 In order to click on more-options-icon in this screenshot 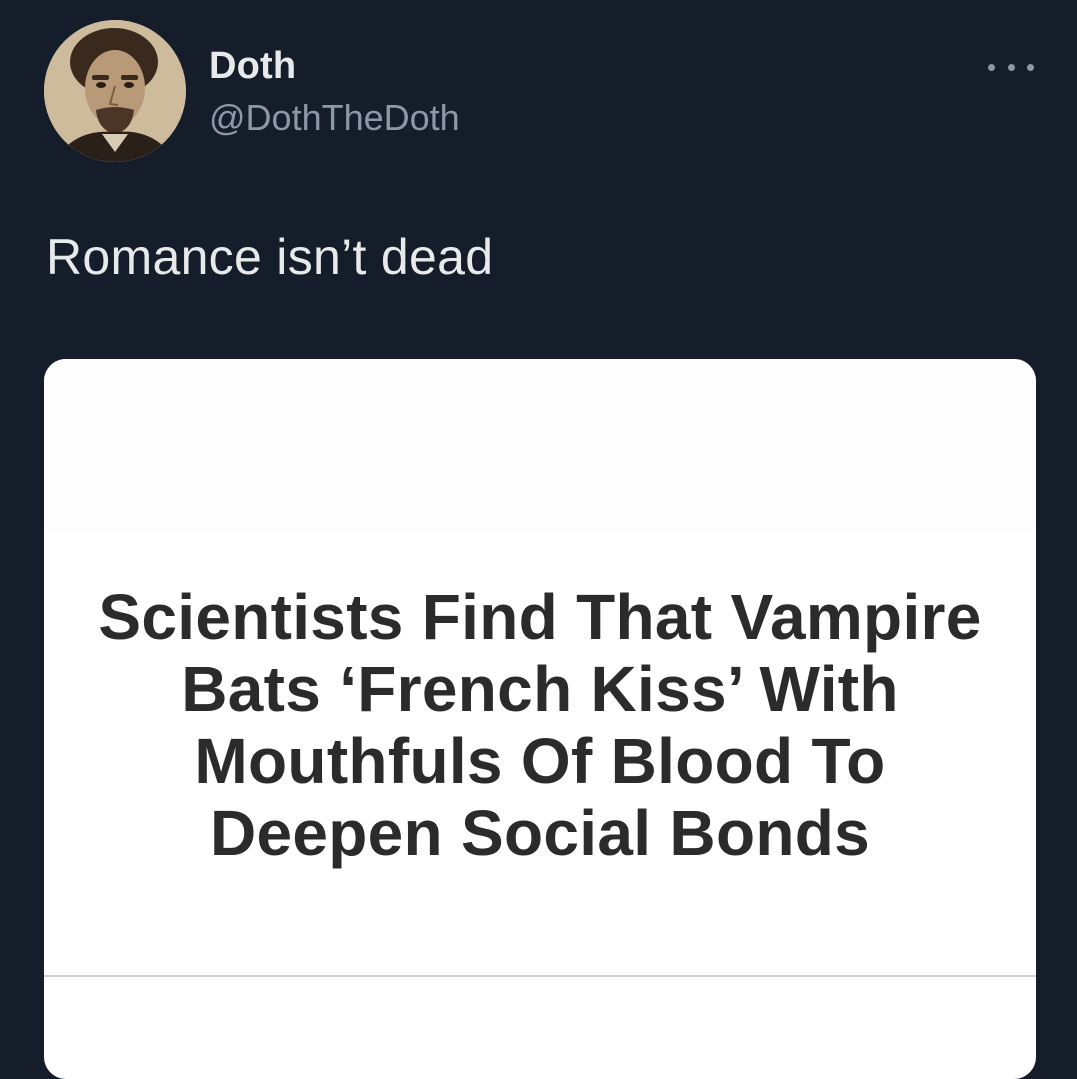, I will do `click(1011, 67)`.